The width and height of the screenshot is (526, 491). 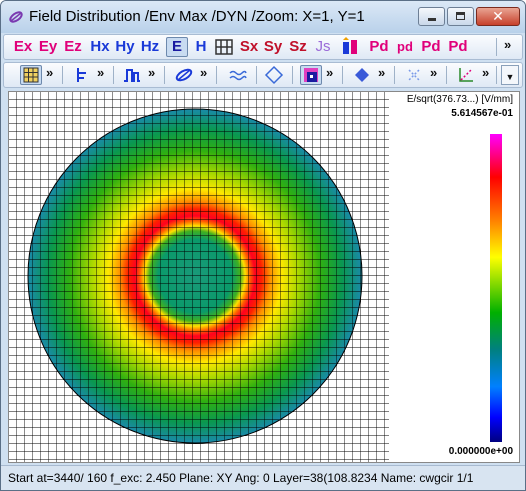 What do you see at coordinates (49, 72) in the screenshot?
I see `grid-more-button: »` at bounding box center [49, 72].